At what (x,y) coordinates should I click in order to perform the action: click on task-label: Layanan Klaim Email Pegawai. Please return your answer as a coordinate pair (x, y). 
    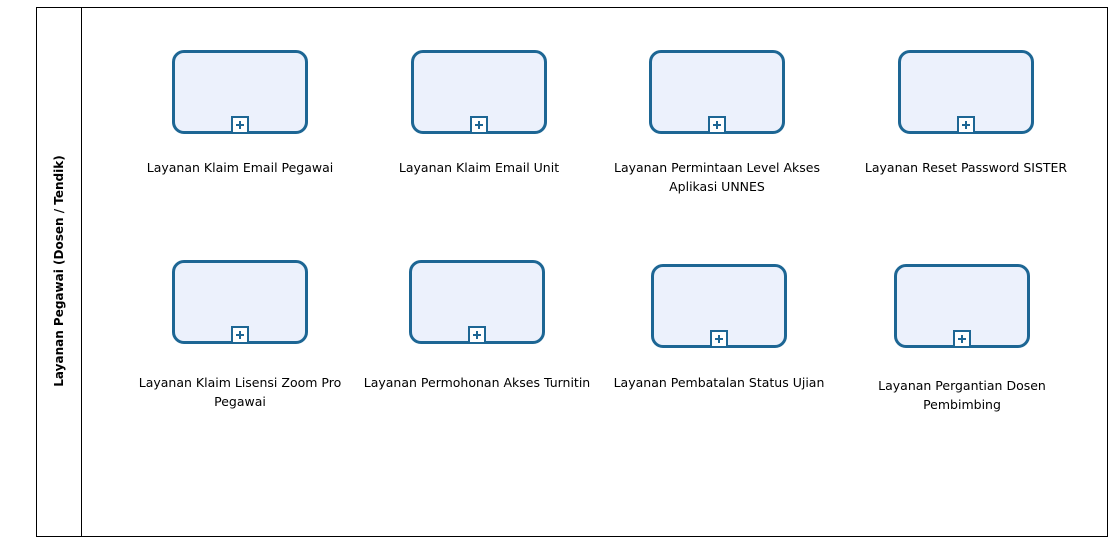
    Looking at the image, I should click on (240, 167).